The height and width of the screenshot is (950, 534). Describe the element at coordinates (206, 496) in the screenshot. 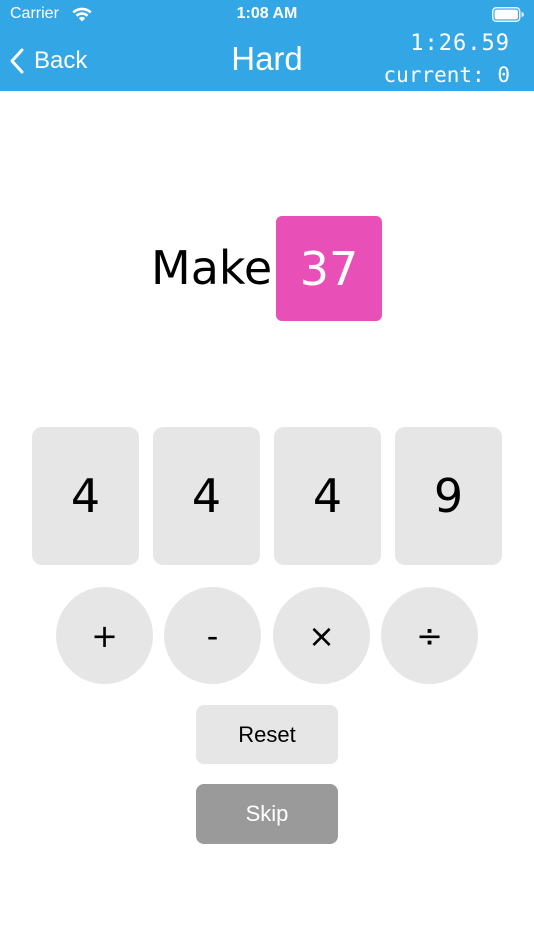

I see `number-card-2: 4` at that location.